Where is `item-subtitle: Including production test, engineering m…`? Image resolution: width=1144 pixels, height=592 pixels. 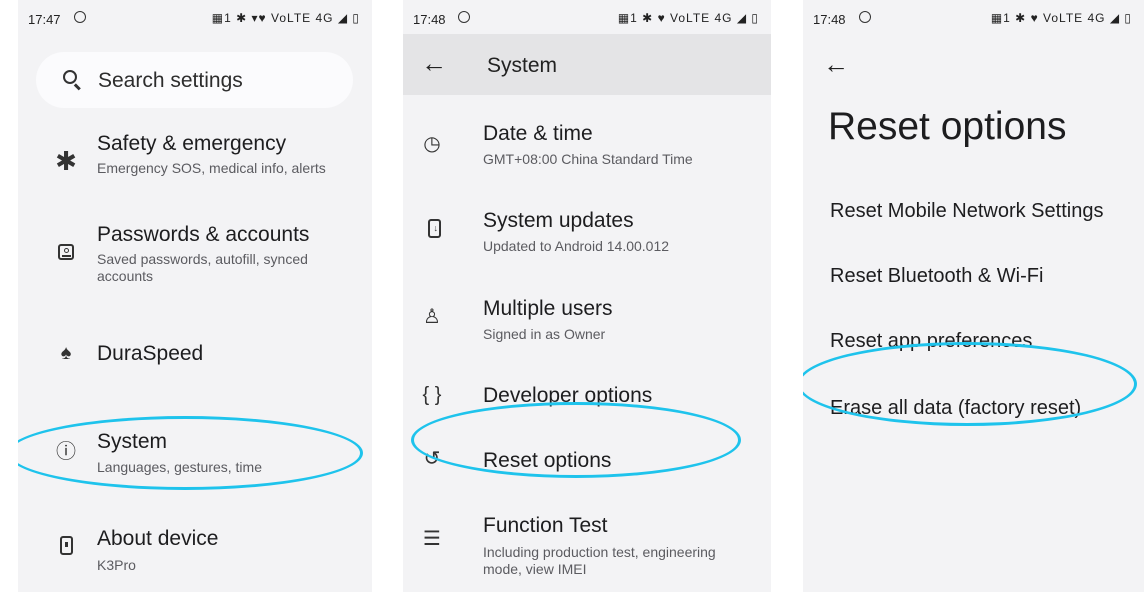
item-subtitle: Including production test, engineering m… is located at coordinates (599, 560).